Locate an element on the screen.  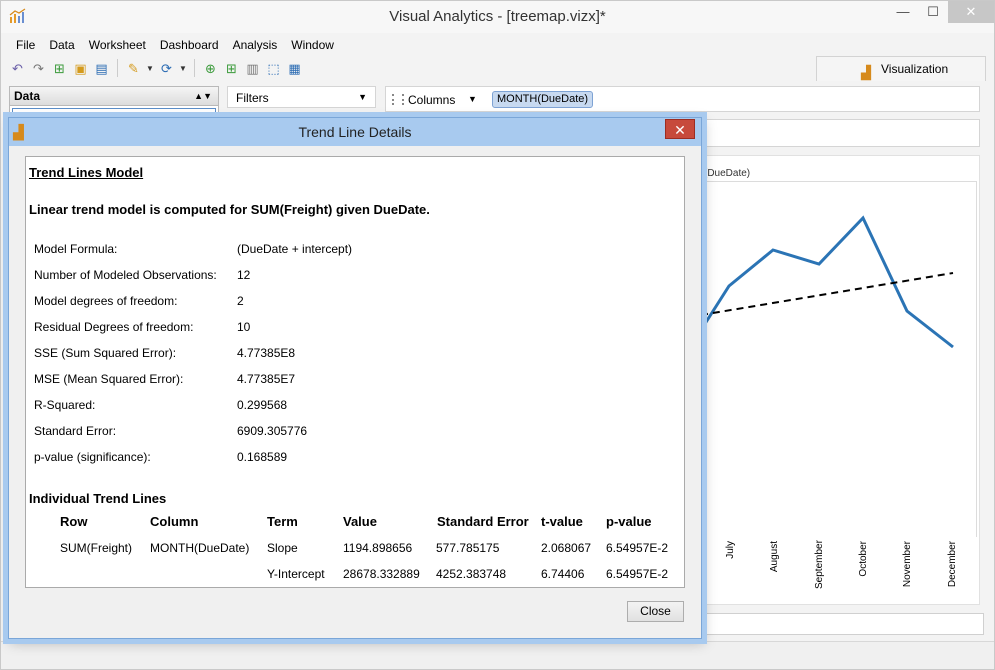
dialog-title: Trend Line Details is located at coordinates (355, 132).